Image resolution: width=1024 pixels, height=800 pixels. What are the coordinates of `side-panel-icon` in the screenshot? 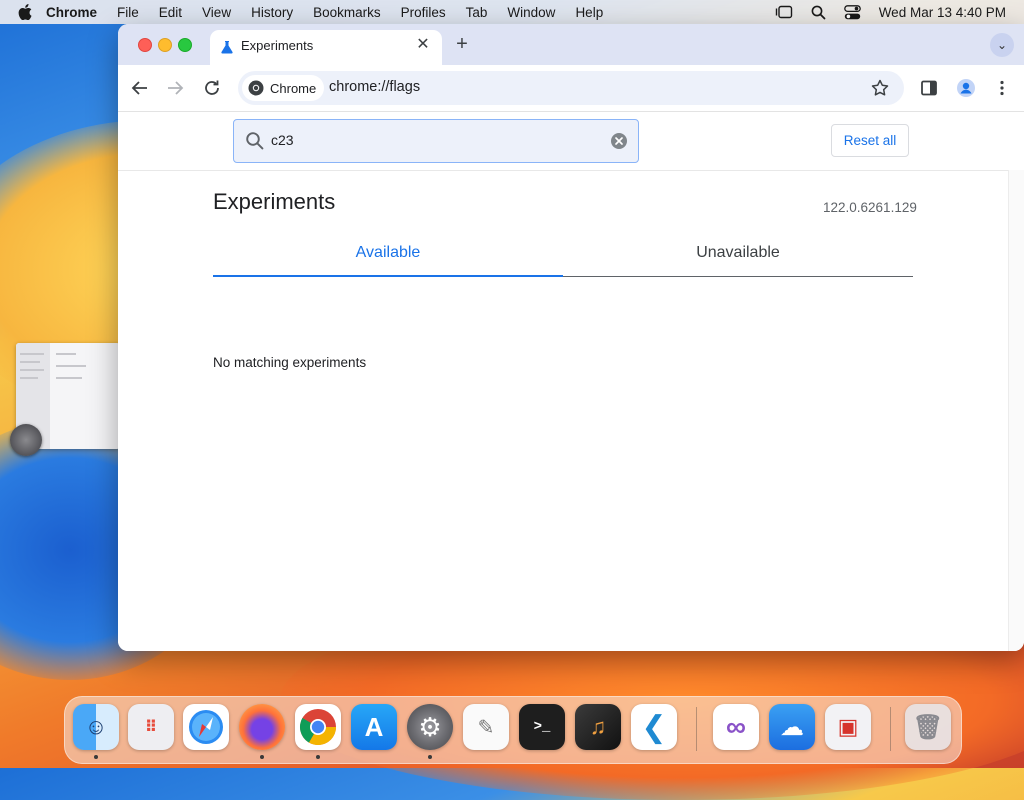 It's located at (929, 88).